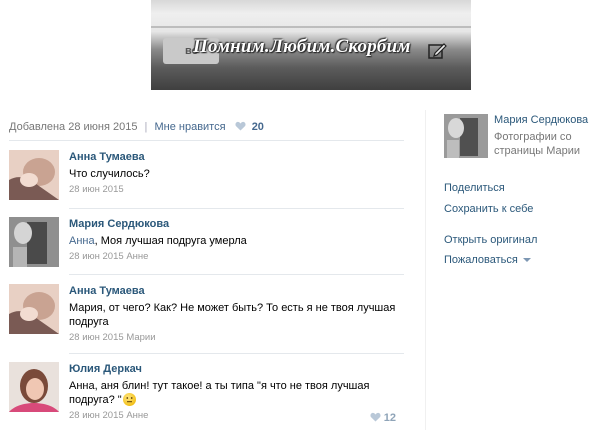 The width and height of the screenshot is (604, 434). Describe the element at coordinates (82, 241) in the screenshot. I see `reply-mention: Анна` at that location.